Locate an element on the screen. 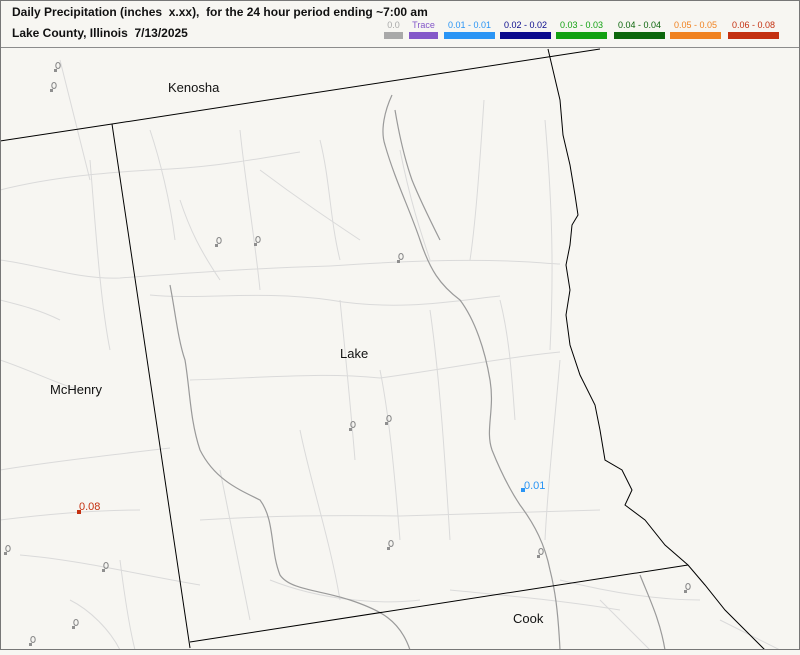 This screenshot has height=655, width=800. legend-label: 0.03 - 0.03 is located at coordinates (581, 25).